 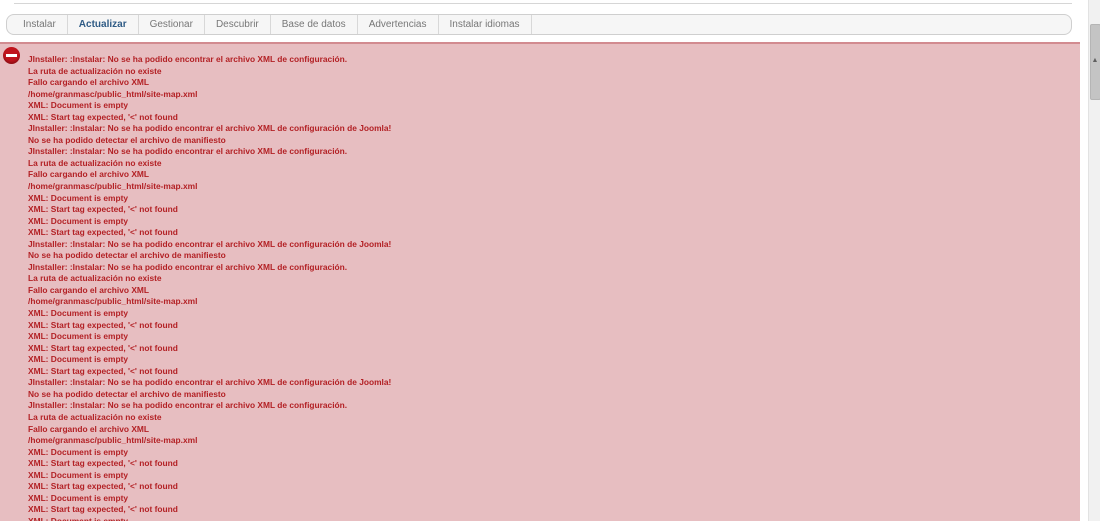 I want to click on tab-instalar-idiomas: Instalar idiomas, so click(x=485, y=24).